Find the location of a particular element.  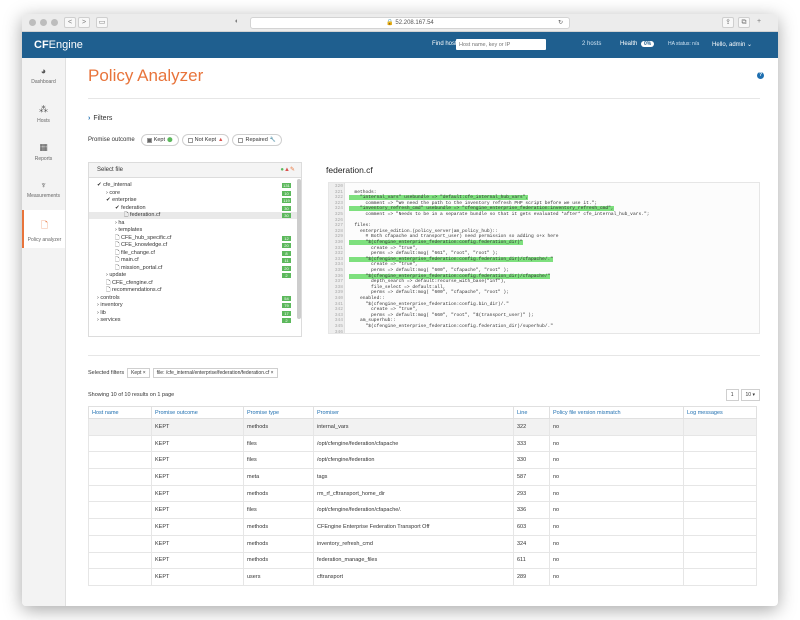

sidebar-item-dashboard: ◕ Dashboard is located at coordinates (43, 77).